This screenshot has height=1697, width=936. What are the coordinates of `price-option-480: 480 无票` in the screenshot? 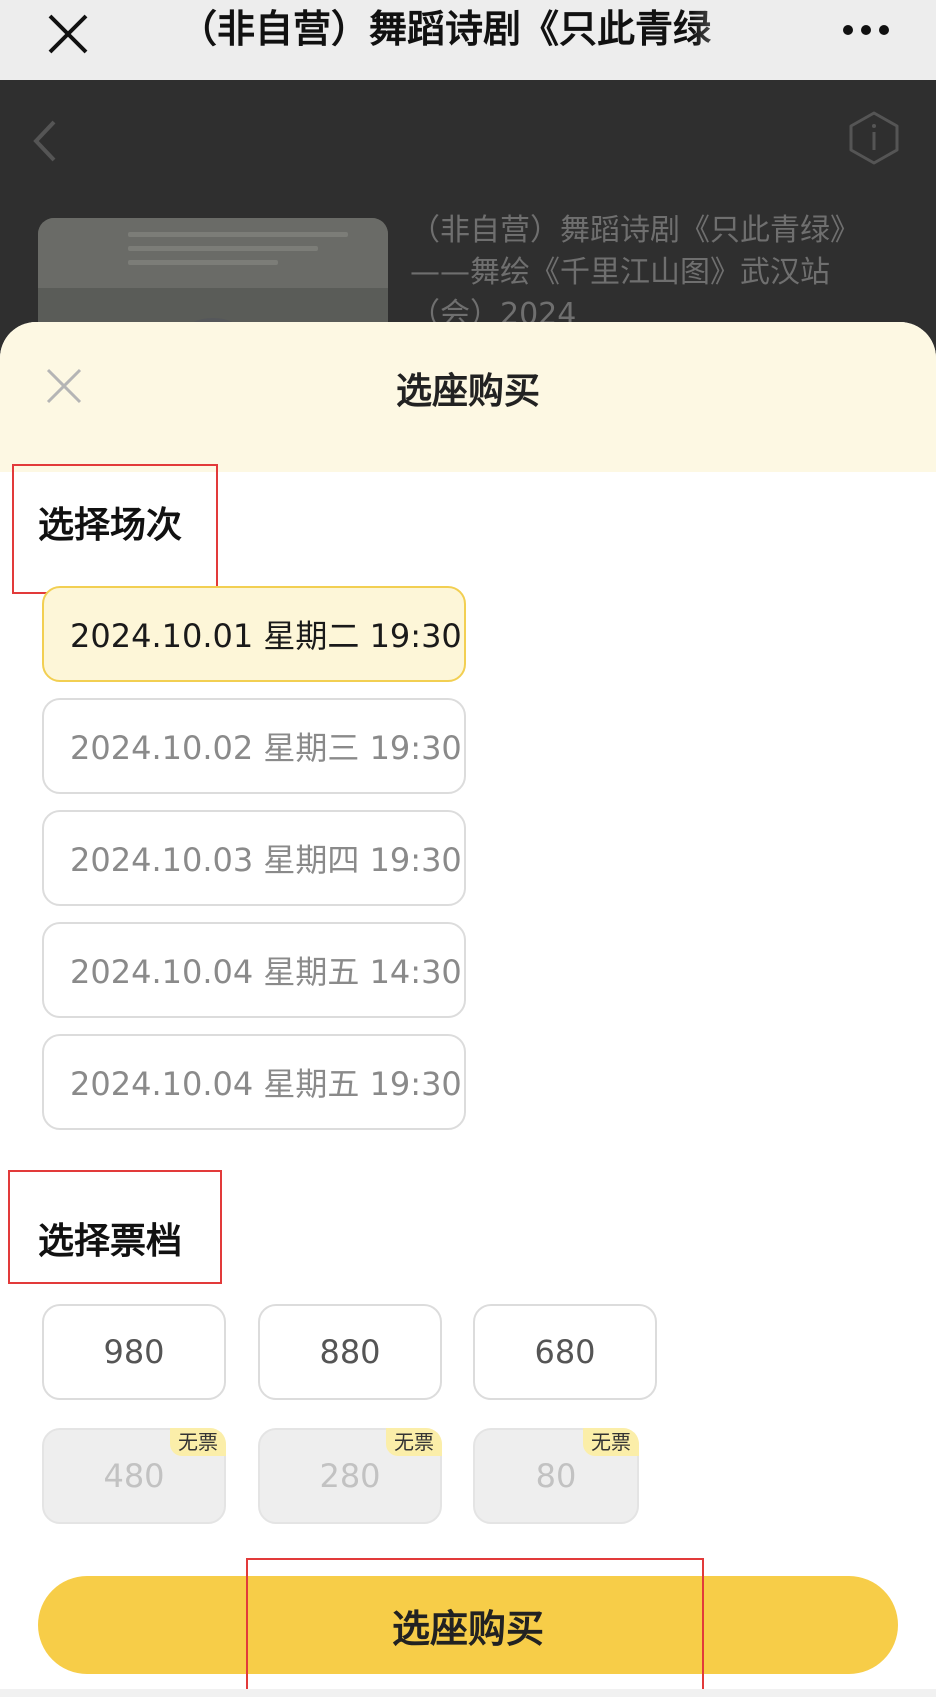 It's located at (134, 1476).